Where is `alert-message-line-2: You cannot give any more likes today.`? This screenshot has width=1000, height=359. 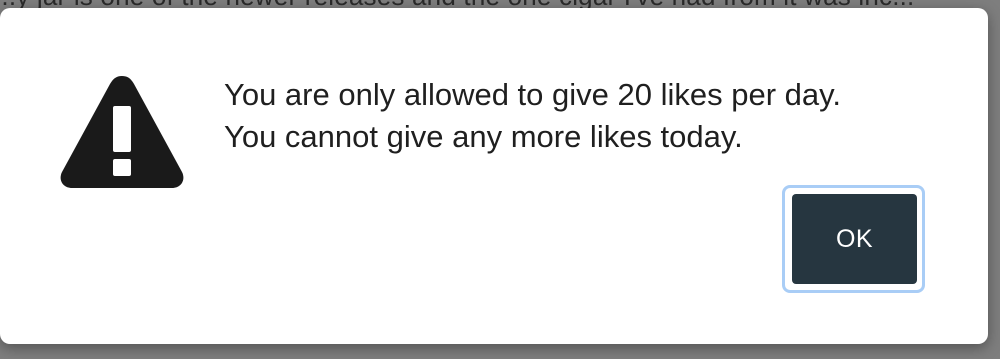 alert-message-line-2: You cannot give any more likes today. is located at coordinates (483, 136).